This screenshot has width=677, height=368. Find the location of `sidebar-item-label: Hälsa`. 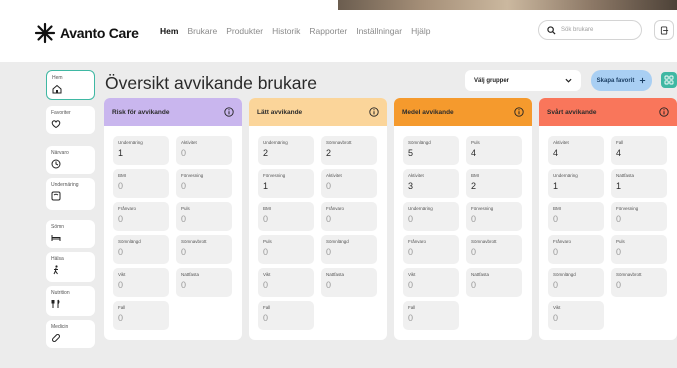

sidebar-item-label: Hälsa is located at coordinates (57, 259).